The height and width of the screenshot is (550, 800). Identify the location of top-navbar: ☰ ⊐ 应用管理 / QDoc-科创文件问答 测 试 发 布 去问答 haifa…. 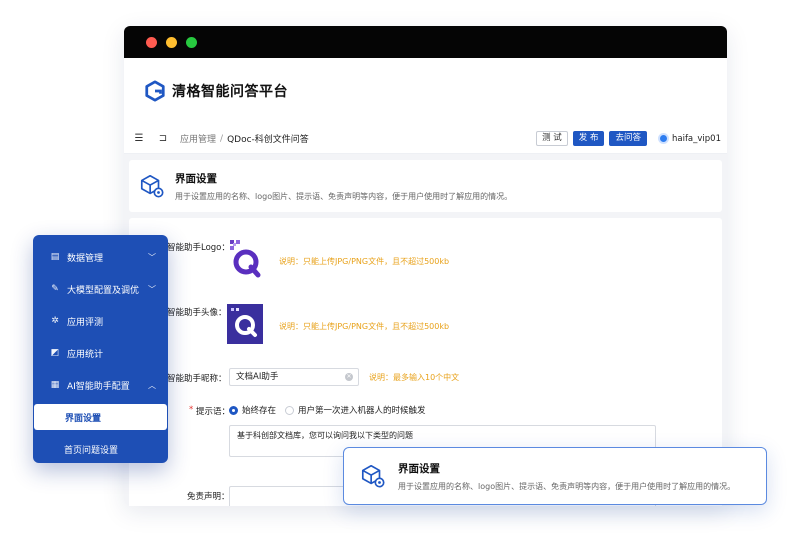
(425, 139).